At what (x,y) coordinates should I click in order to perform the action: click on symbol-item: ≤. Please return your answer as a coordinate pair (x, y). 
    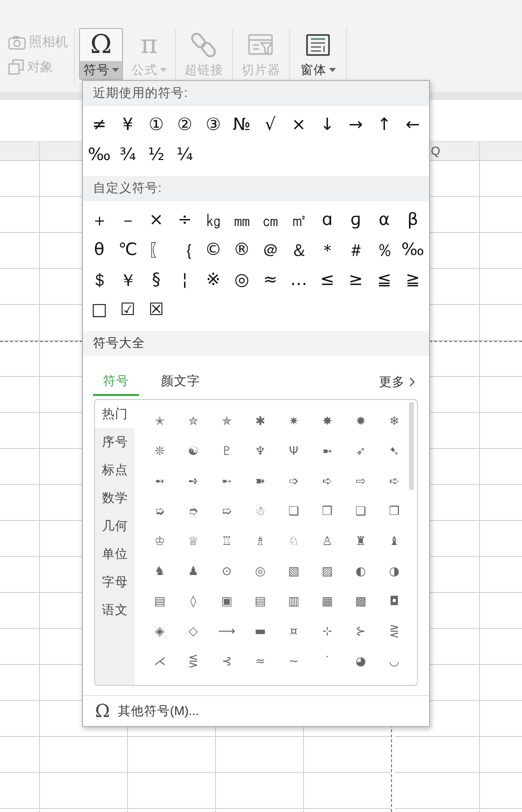
    Looking at the image, I should click on (327, 280).